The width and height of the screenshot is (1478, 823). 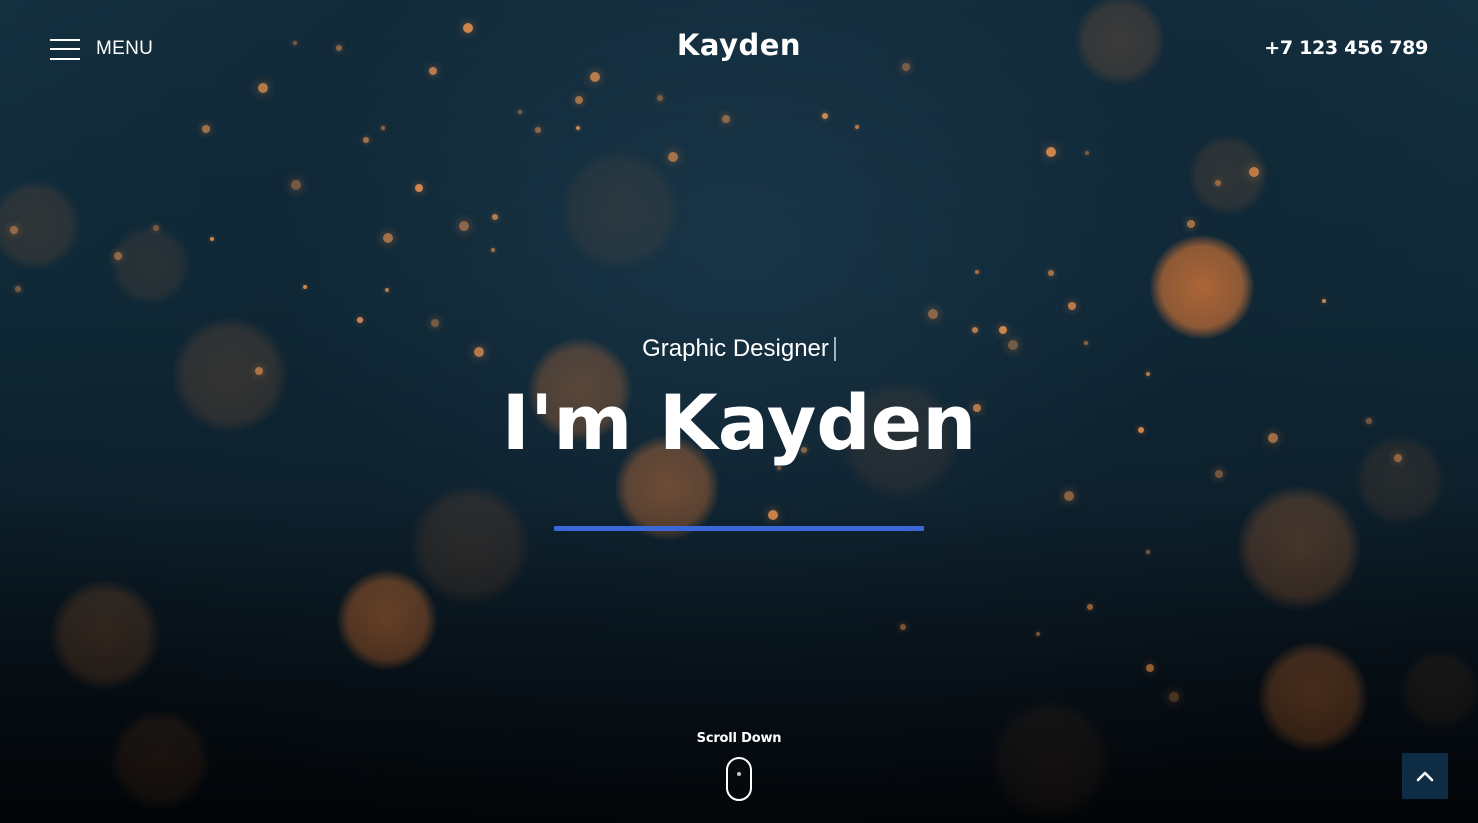 What do you see at coordinates (739, 45) in the screenshot?
I see `brand-logo-link: Kayden` at bounding box center [739, 45].